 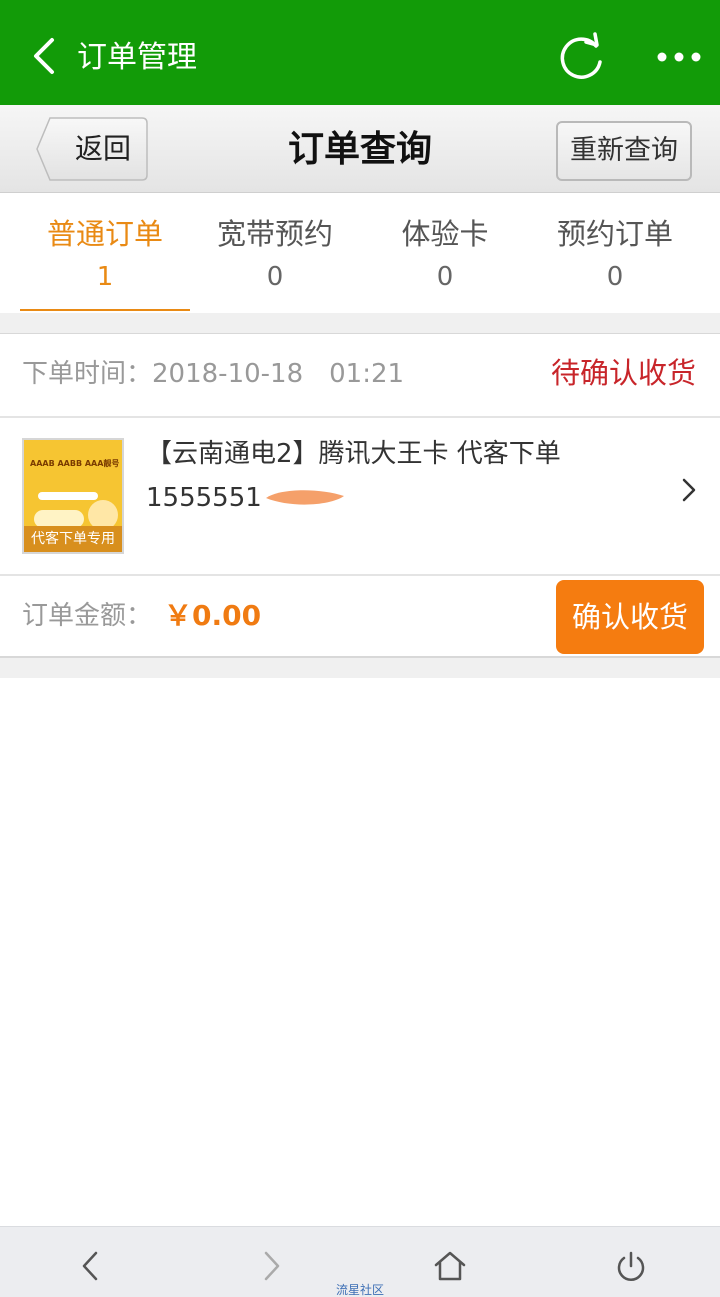 What do you see at coordinates (137, 57) in the screenshot?
I see `app-title: 订单管理` at bounding box center [137, 57].